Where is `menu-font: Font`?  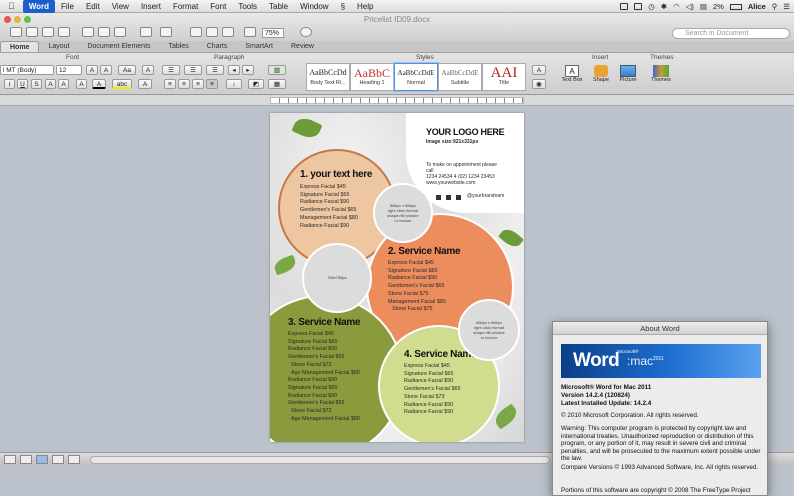
menu-font: Font is located at coordinates (218, 6).